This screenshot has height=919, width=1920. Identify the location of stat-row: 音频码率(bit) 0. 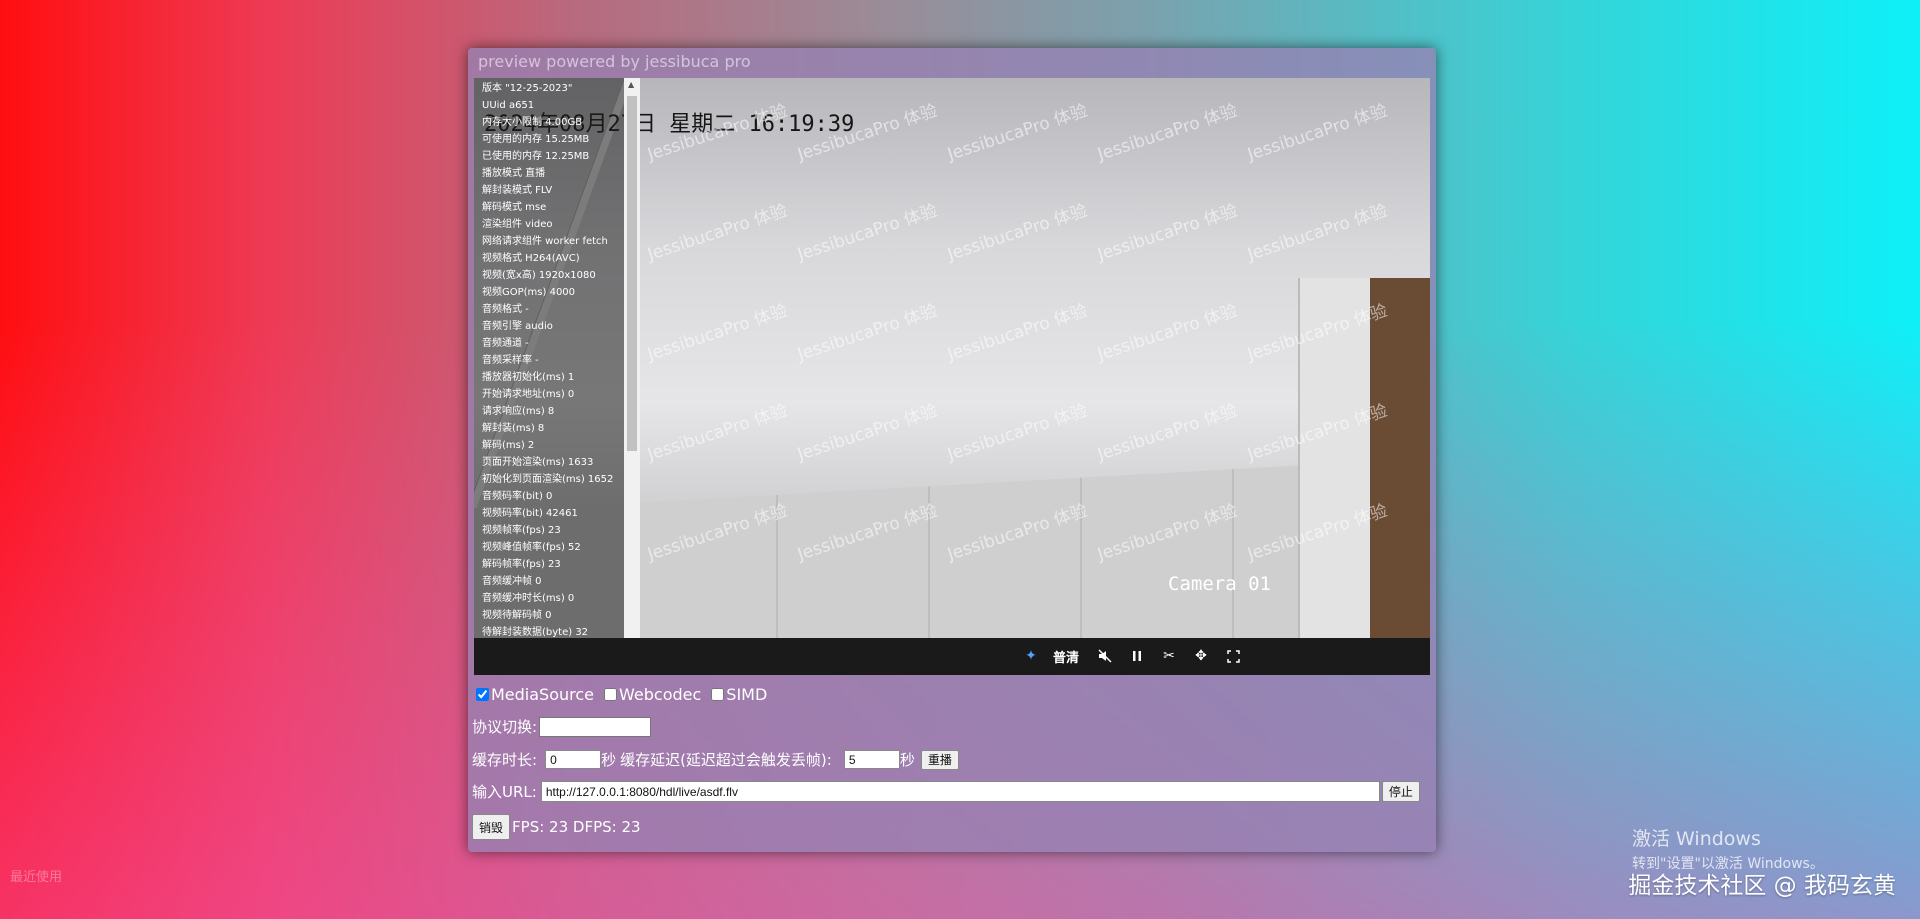
(517, 496).